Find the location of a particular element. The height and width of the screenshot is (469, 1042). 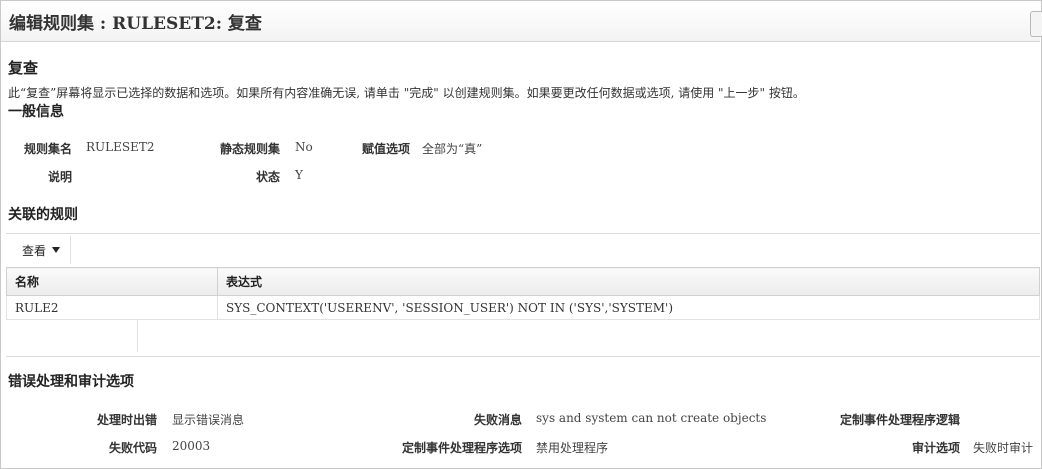

static-ruleset-label: 静态规则集 is located at coordinates (249, 149).